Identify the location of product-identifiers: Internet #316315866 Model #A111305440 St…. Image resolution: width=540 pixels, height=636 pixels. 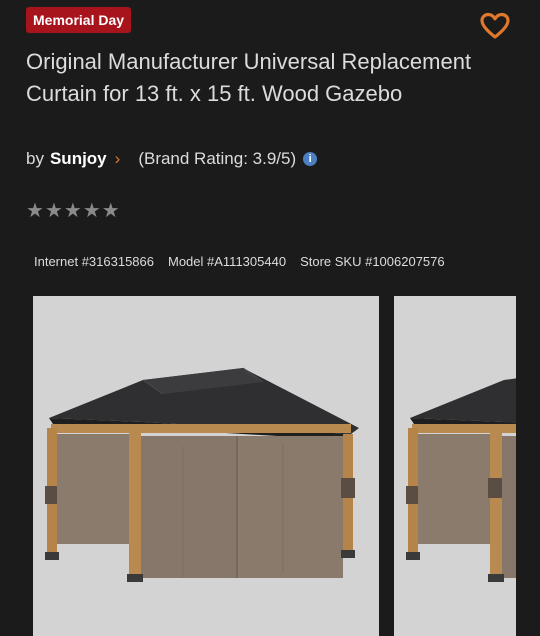
(239, 261).